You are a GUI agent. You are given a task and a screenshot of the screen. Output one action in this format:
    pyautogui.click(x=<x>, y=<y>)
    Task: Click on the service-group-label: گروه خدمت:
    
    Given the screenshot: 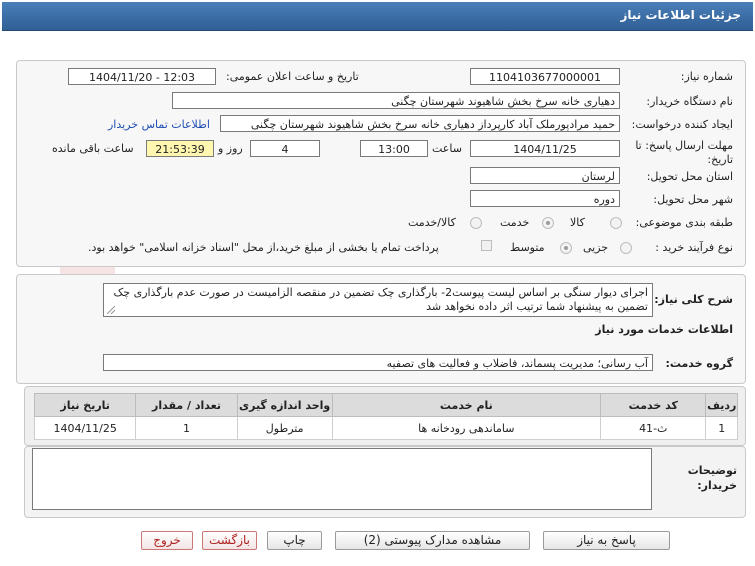 What is the action you would take?
    pyautogui.click(x=699, y=363)
    